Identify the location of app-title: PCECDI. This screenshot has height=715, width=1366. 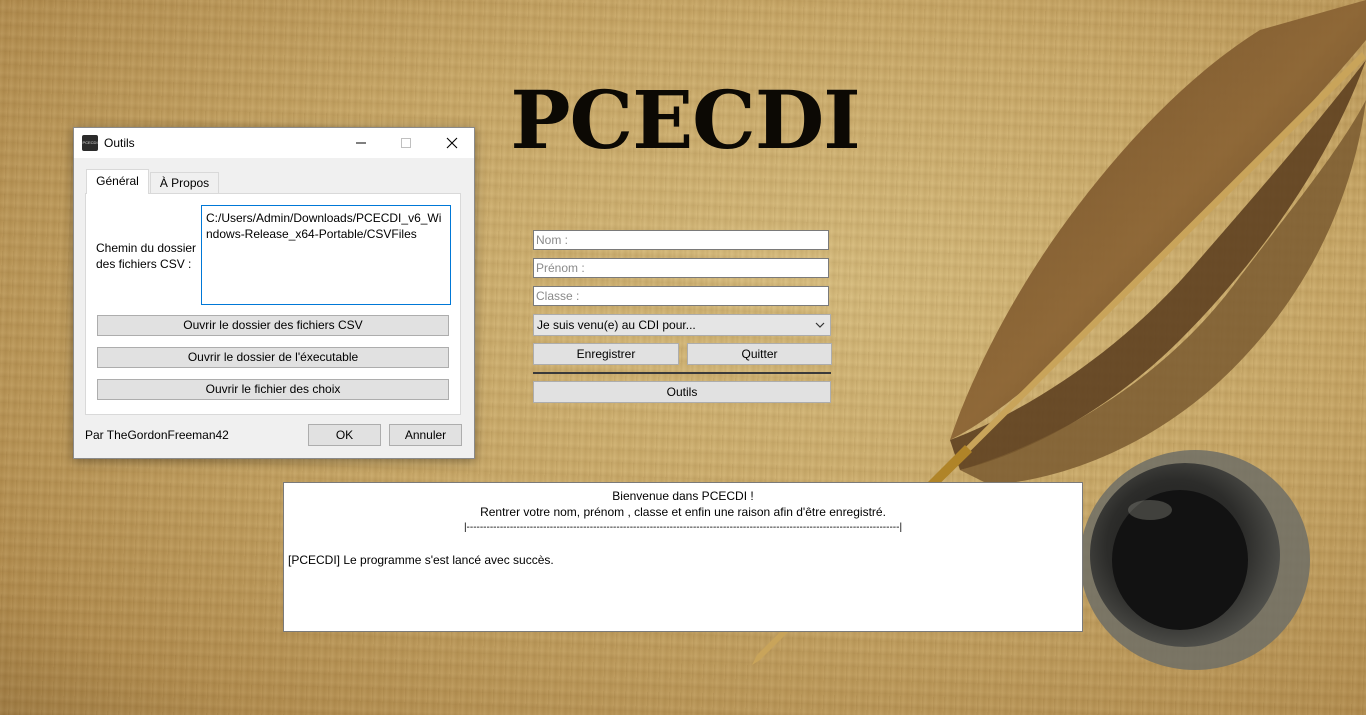
(685, 120).